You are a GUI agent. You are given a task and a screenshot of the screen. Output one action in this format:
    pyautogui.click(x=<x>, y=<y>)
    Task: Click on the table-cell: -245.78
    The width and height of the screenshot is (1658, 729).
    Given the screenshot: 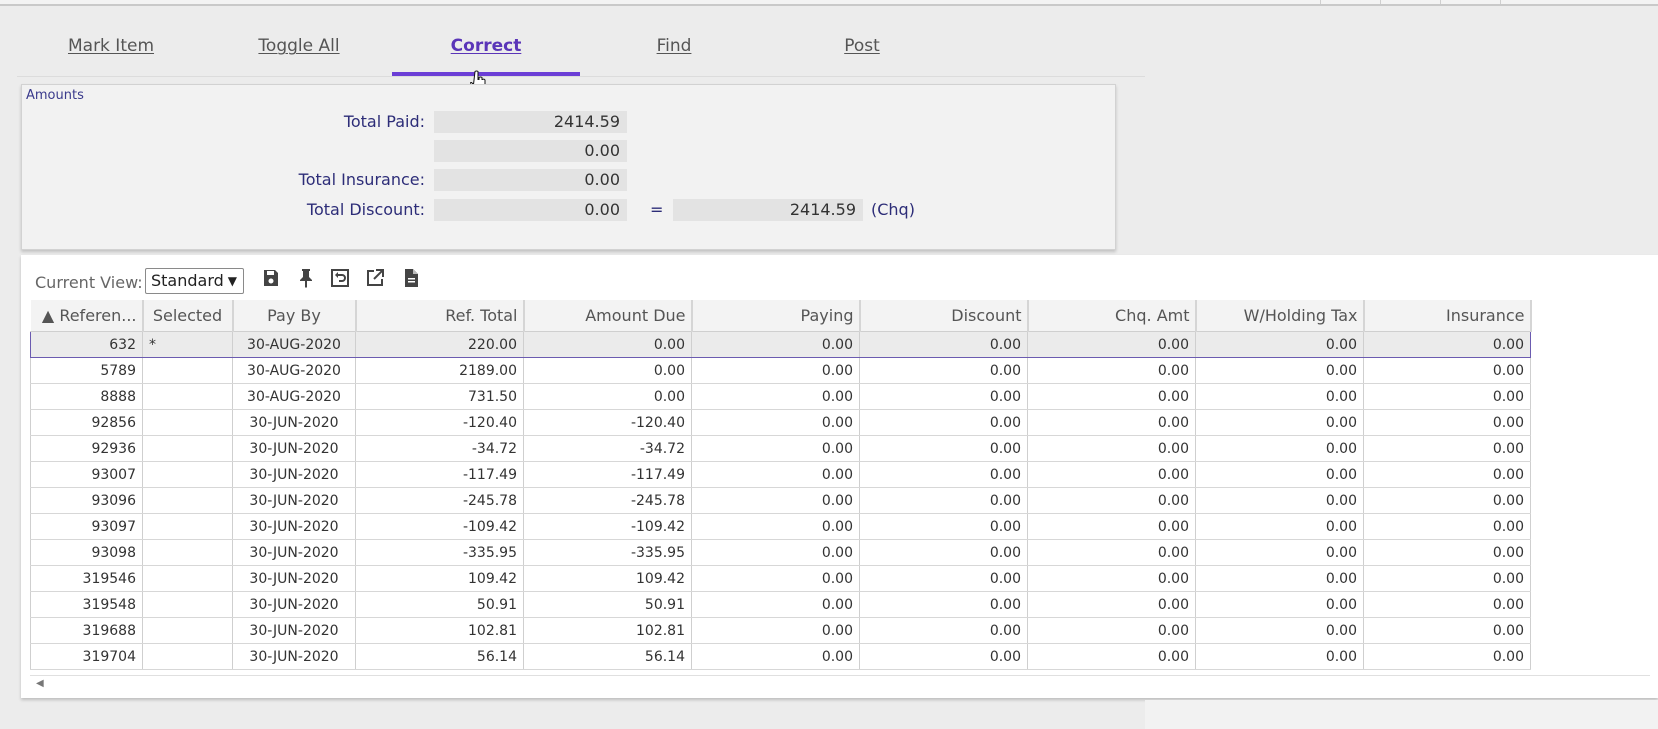 What is the action you would take?
    pyautogui.click(x=607, y=500)
    